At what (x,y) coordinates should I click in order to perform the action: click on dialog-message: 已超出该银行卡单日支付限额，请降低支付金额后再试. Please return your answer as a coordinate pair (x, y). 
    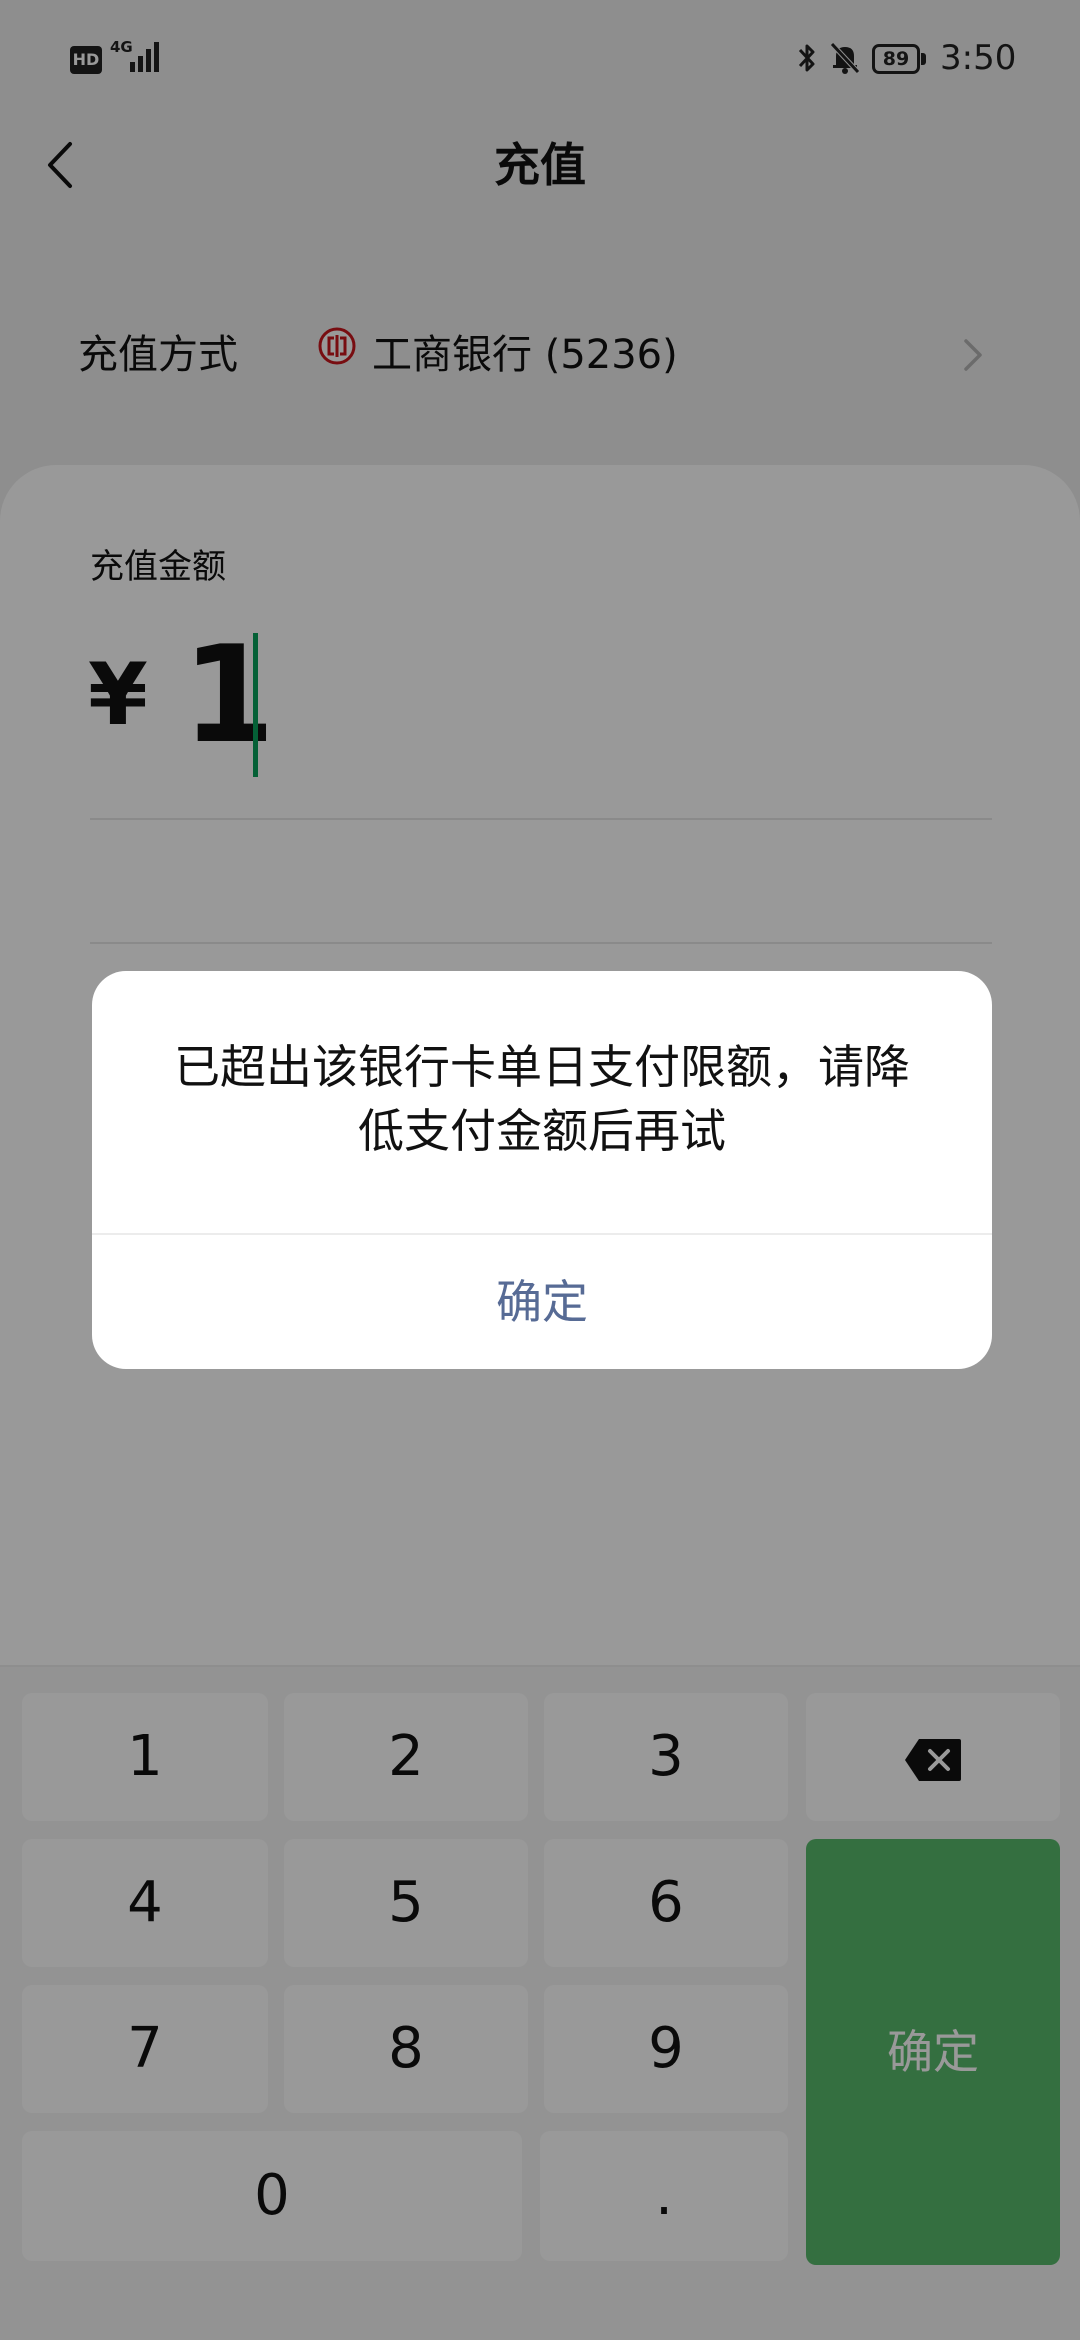
    Looking at the image, I should click on (542, 1099).